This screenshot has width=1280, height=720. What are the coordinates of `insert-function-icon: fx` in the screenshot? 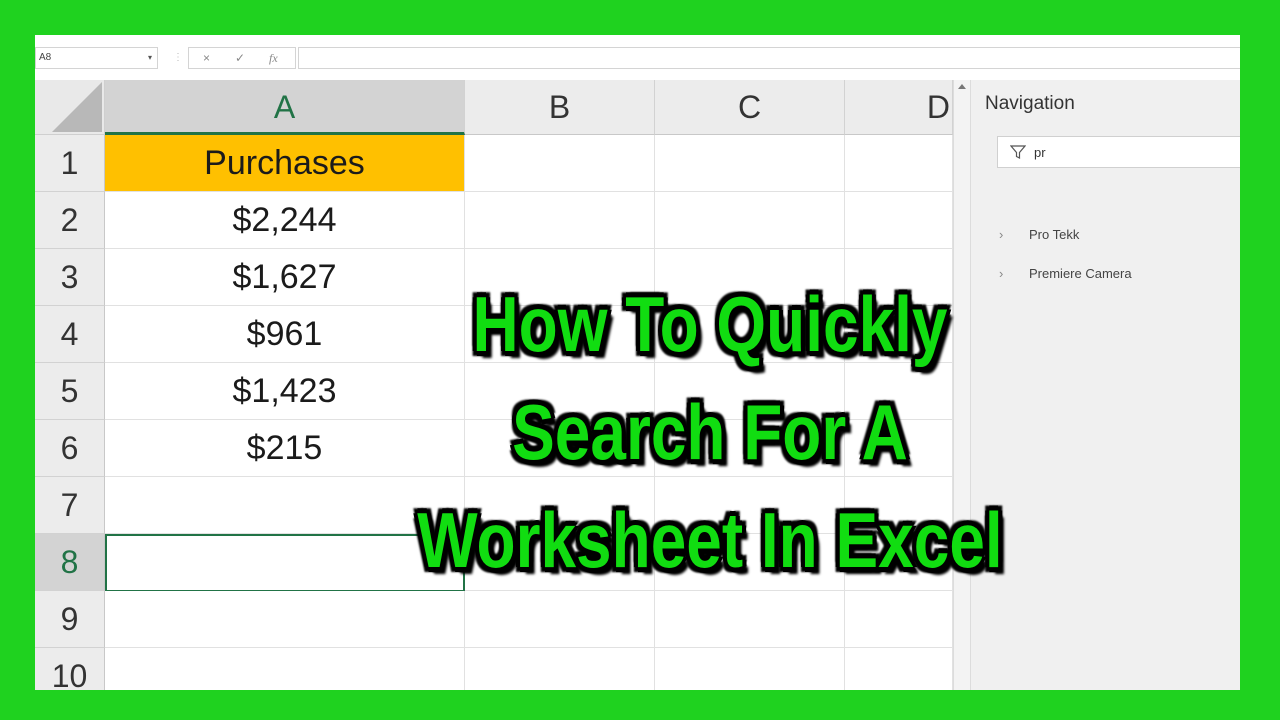 It's located at (273, 58).